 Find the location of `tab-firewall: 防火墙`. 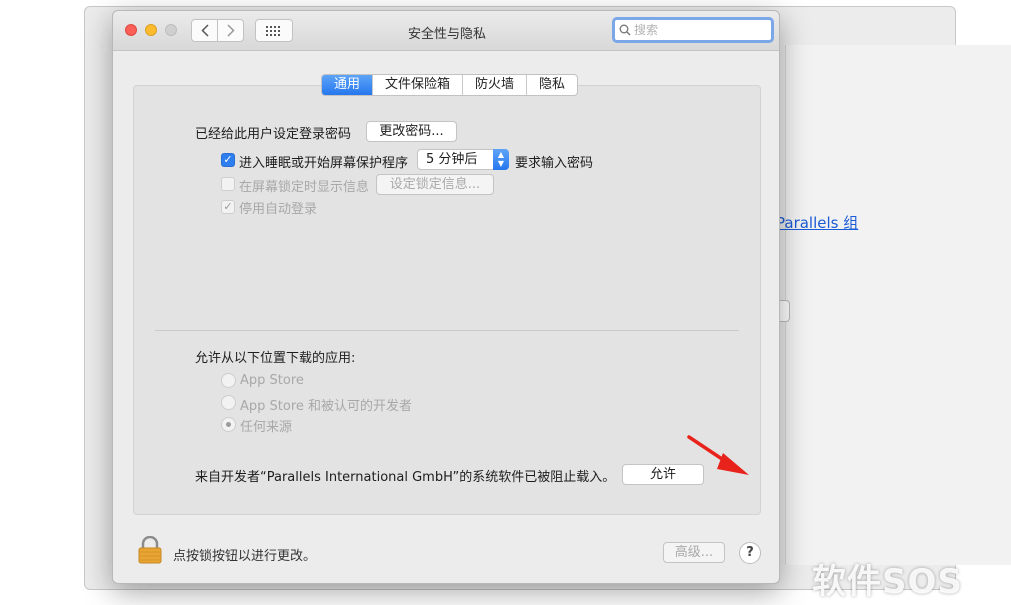

tab-firewall: 防火墙 is located at coordinates (495, 85).